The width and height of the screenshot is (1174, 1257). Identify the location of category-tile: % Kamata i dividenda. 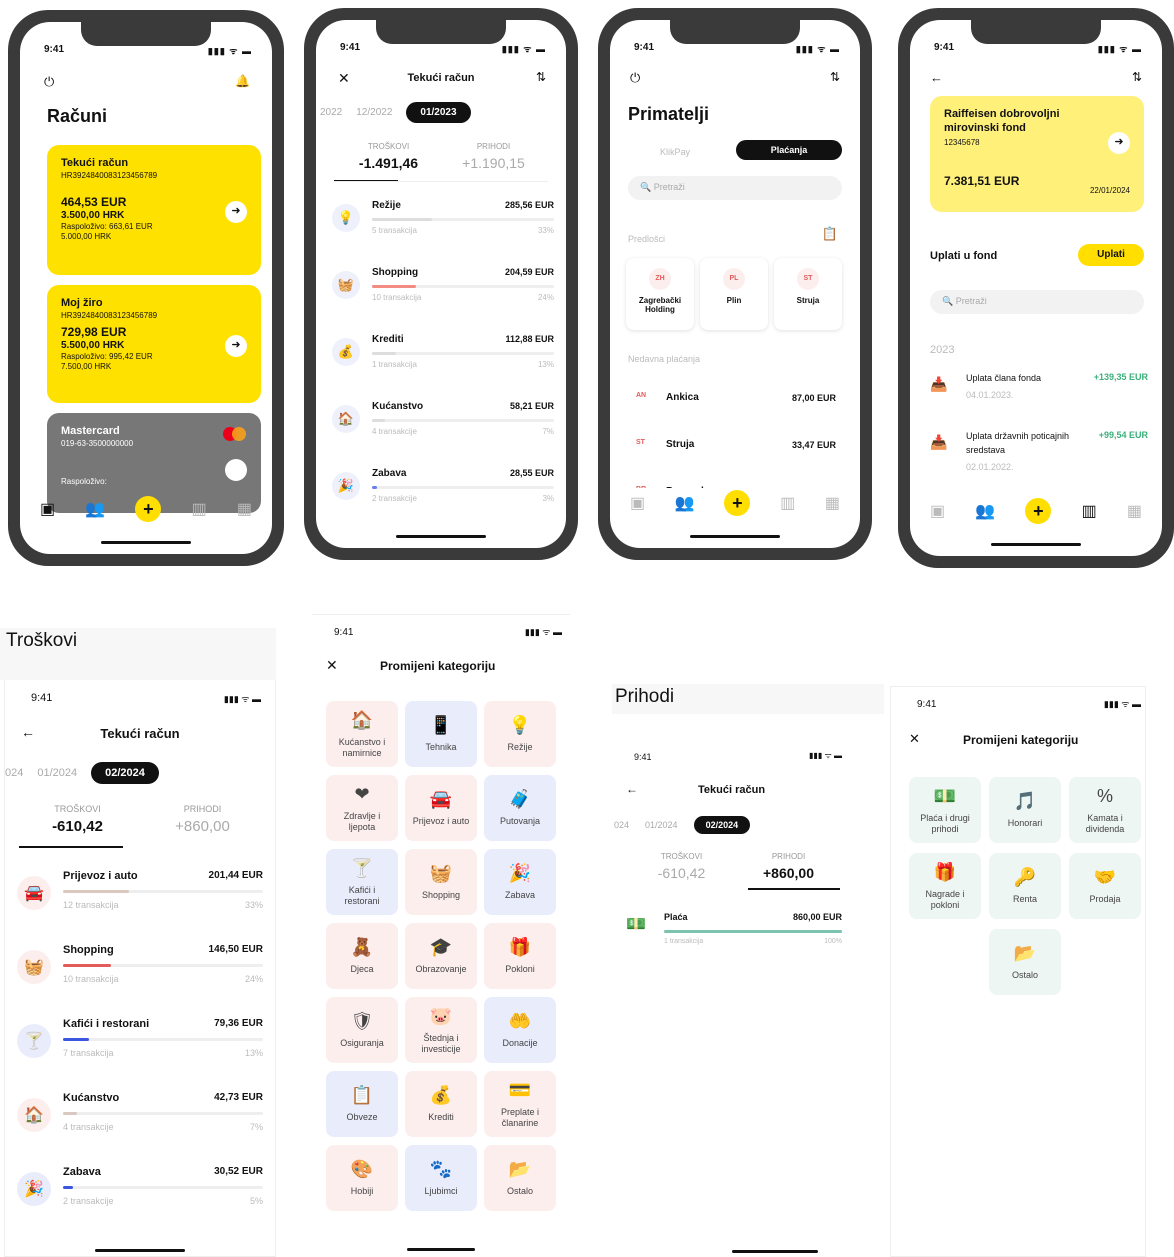
(1105, 810).